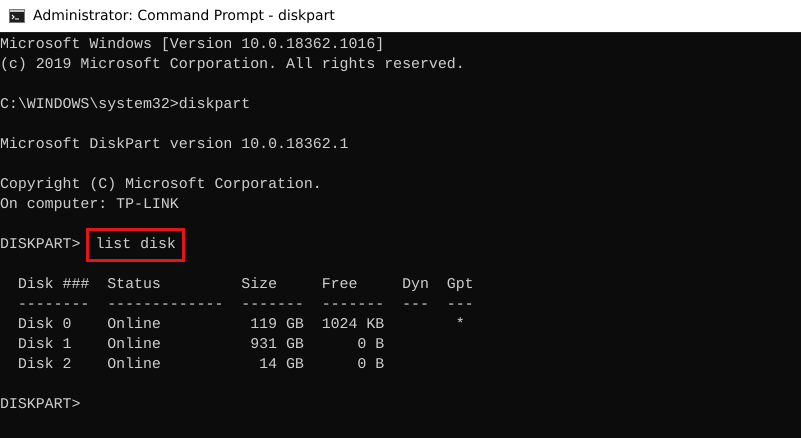 The image size is (801, 438). What do you see at coordinates (135, 245) in the screenshot?
I see `highlighted-command: list disk` at bounding box center [135, 245].